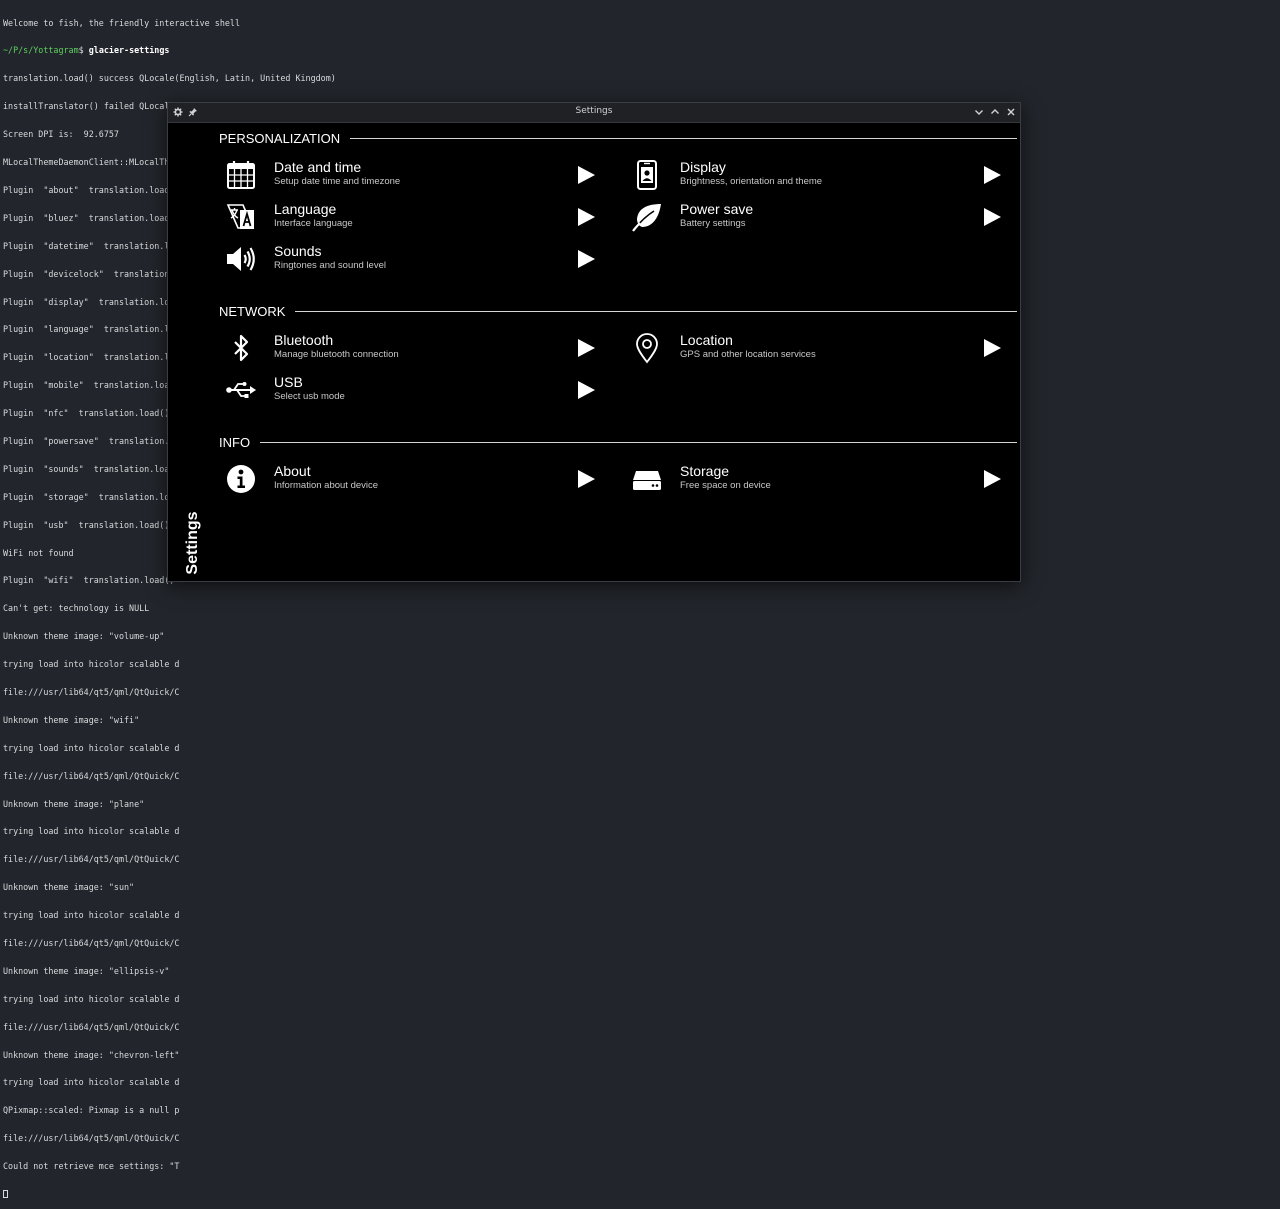 The image size is (1280, 1209). Describe the element at coordinates (751, 181) in the screenshot. I see `item-description: Brightness, orientation and theme` at that location.